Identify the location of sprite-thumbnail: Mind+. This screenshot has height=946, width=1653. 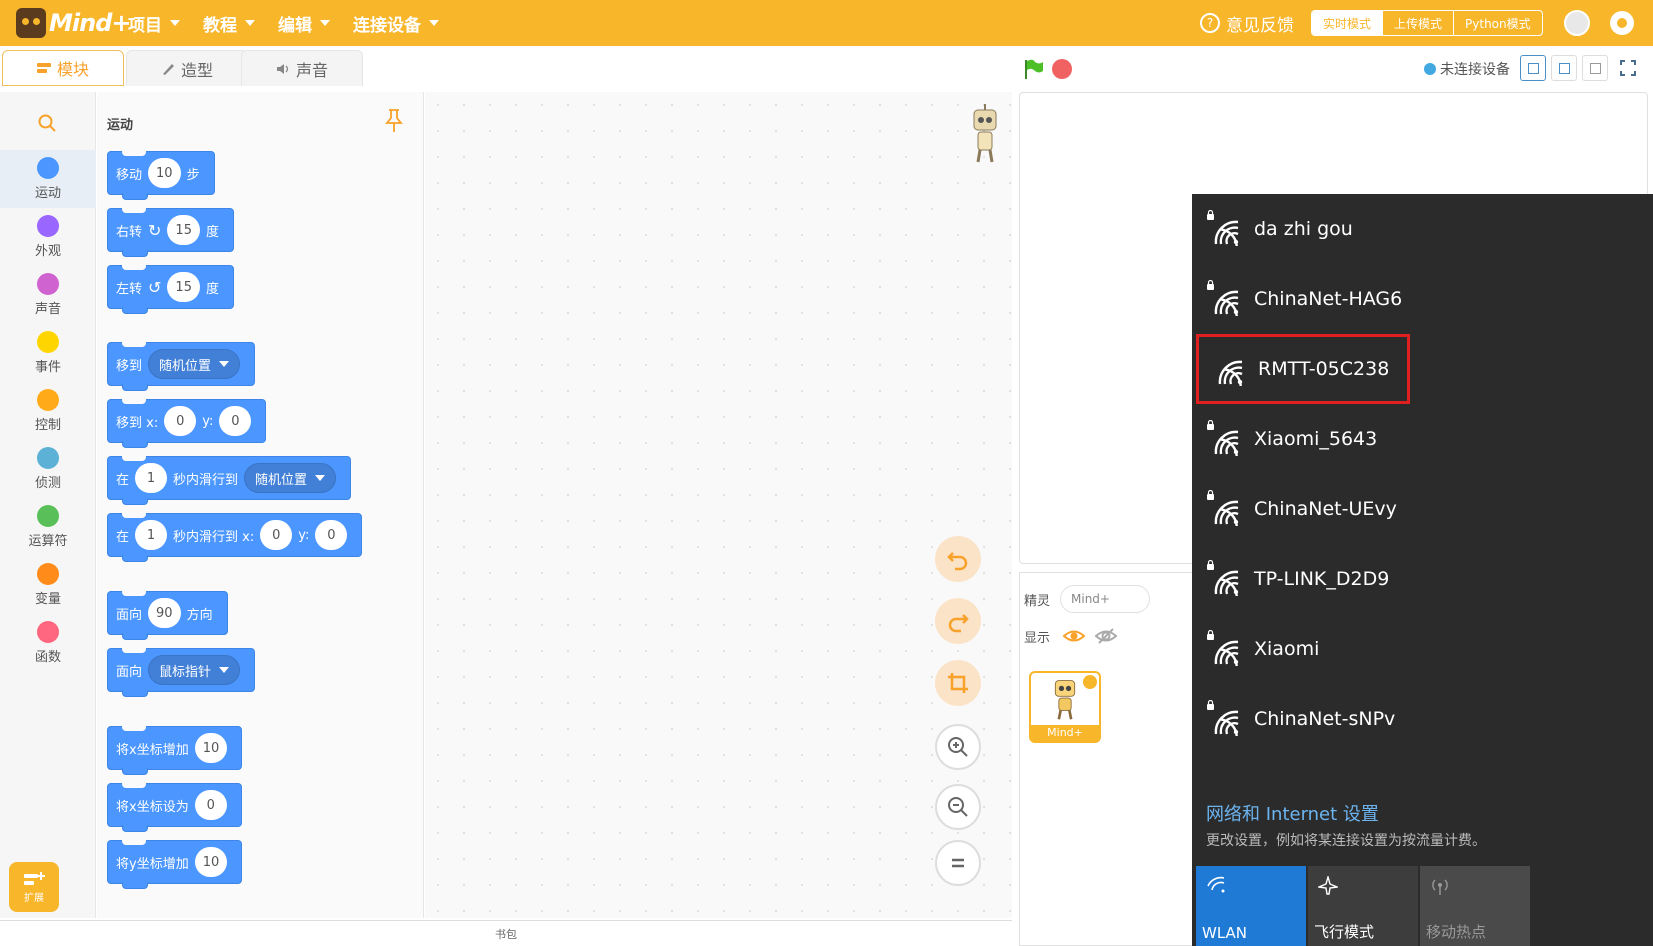
(1065, 707).